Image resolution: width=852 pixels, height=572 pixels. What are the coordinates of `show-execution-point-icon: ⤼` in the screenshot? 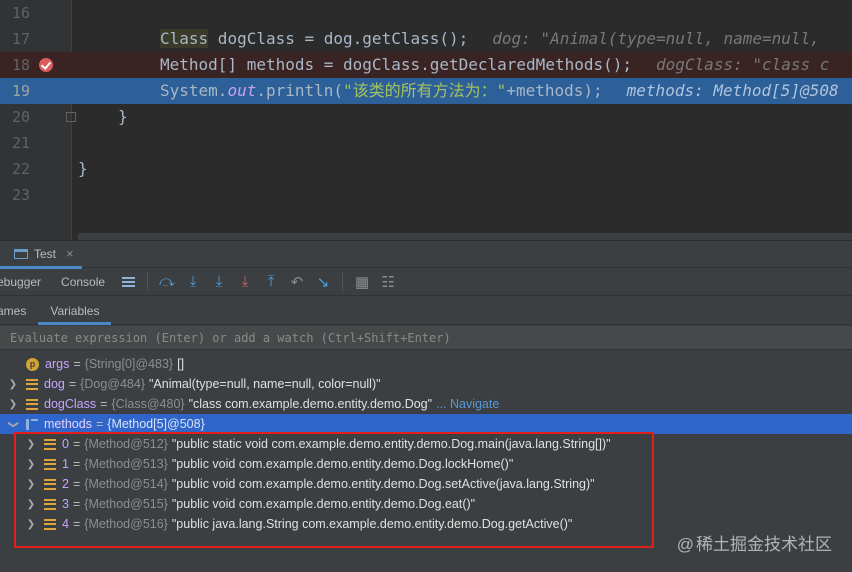 It's located at (167, 282).